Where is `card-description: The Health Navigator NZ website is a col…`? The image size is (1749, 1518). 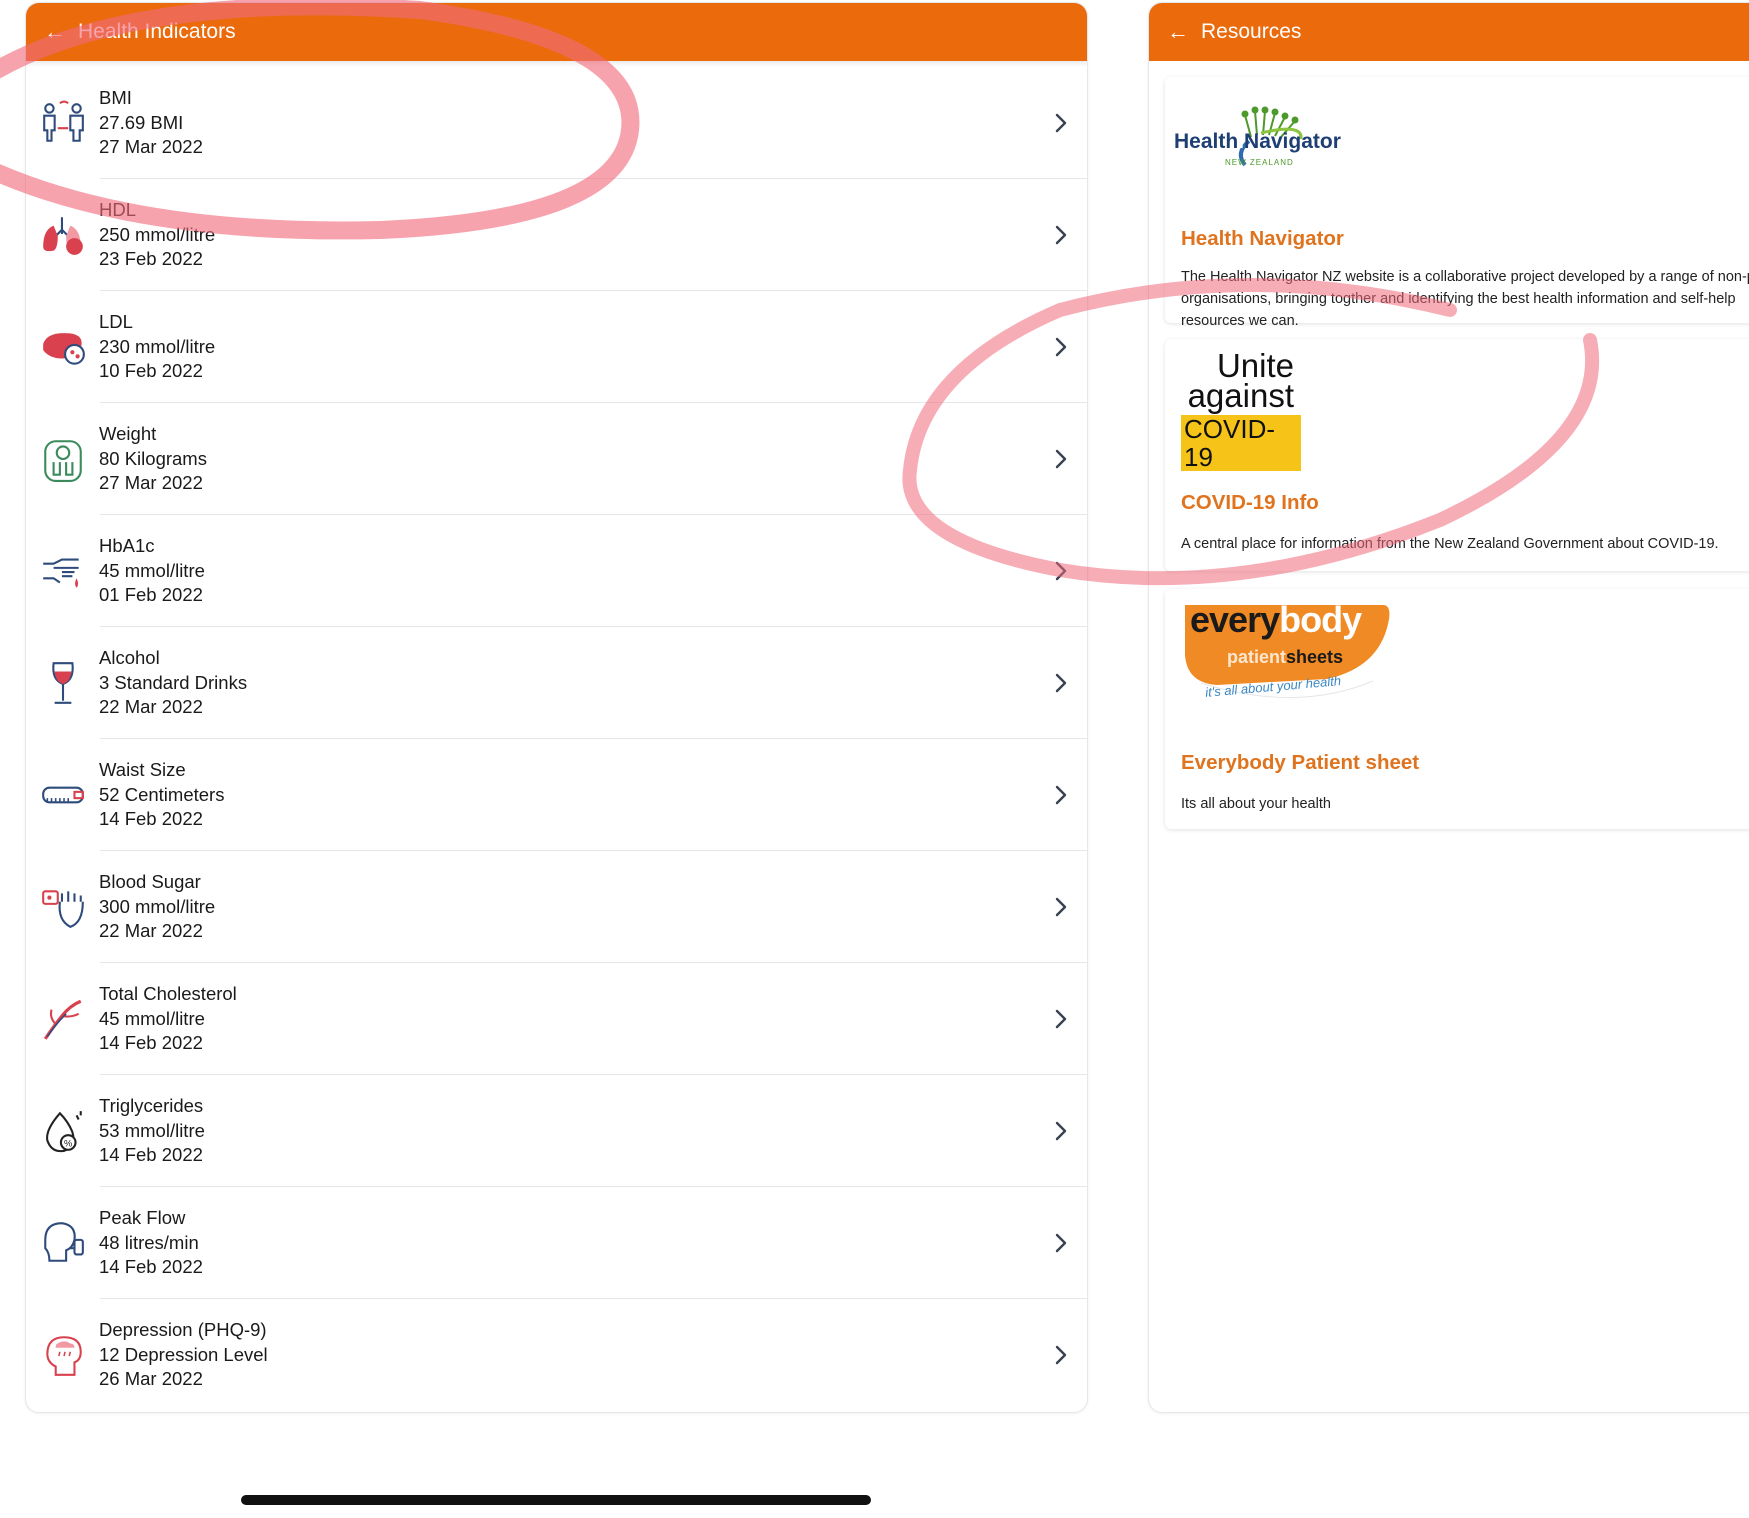
card-description: The Health Navigator NZ website is a col… is located at coordinates (1465, 299).